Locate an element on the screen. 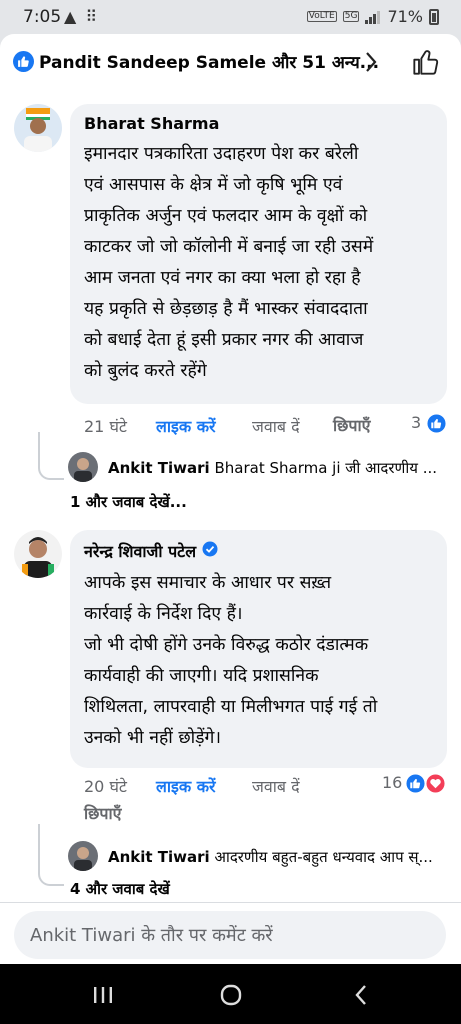 This screenshot has width=461, height=1024. verified-badge-icon is located at coordinates (210, 551).